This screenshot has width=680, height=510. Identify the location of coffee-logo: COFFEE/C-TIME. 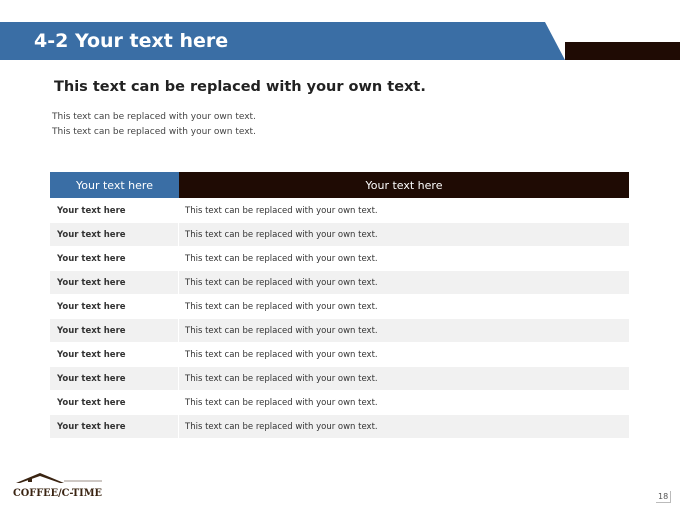
(57, 486).